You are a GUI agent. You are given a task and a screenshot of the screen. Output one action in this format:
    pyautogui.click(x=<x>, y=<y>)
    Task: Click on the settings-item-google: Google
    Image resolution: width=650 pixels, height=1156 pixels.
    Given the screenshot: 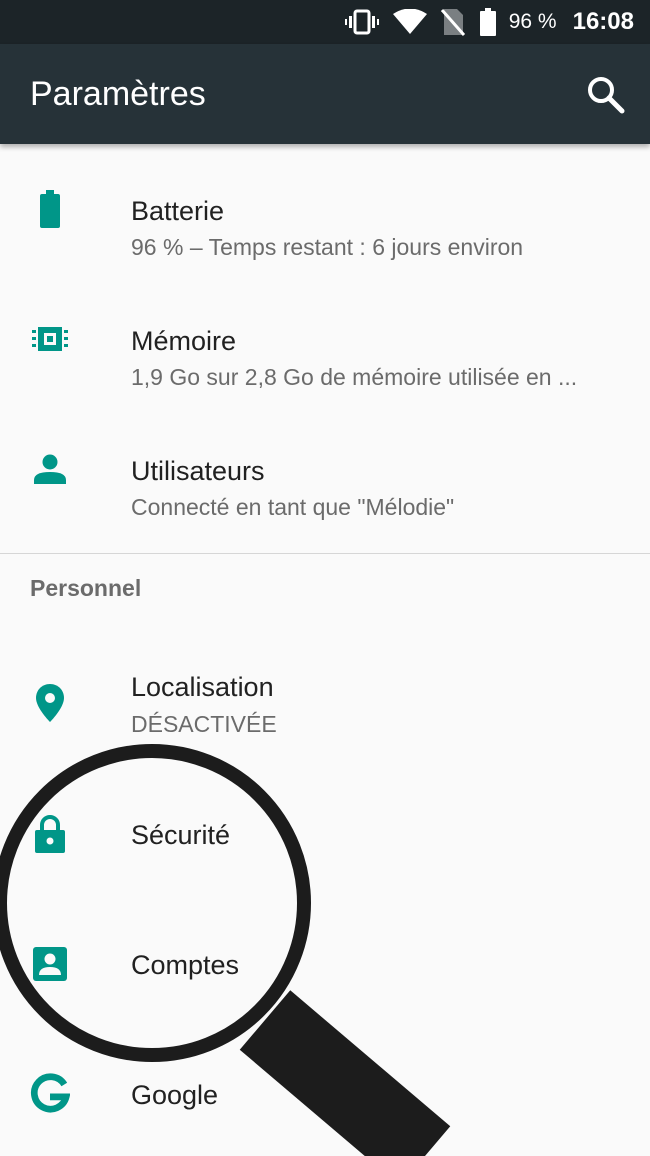 What is the action you would take?
    pyautogui.click(x=325, y=1092)
    